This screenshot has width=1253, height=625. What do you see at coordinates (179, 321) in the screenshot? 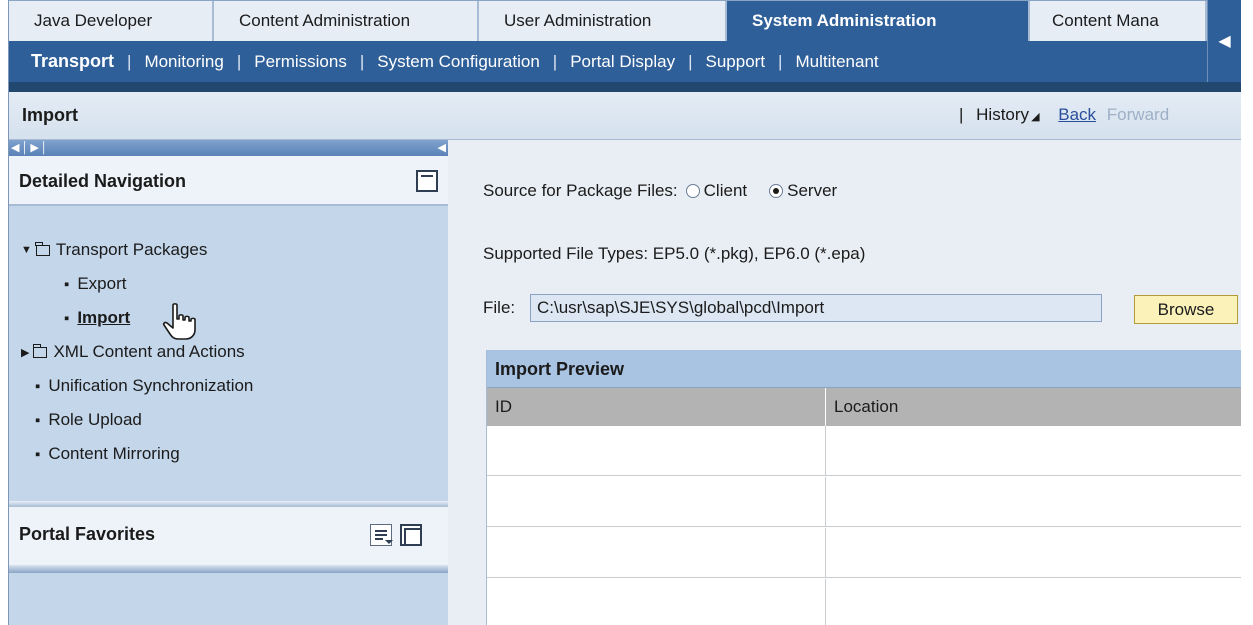
I see `hand-pointer-icon` at bounding box center [179, 321].